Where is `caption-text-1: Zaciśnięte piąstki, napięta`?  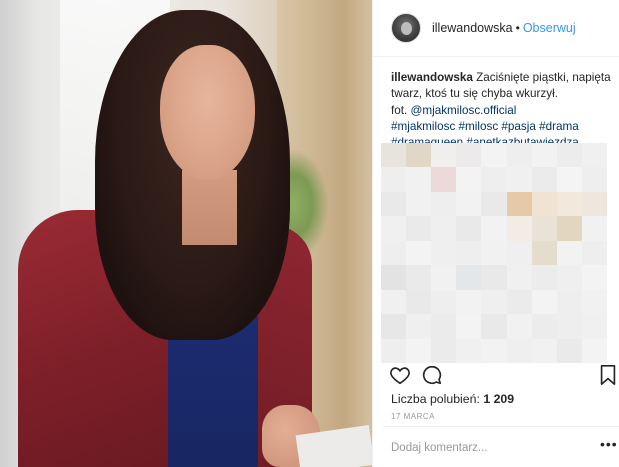
caption-text-1: Zaciśnięte piąstki, napięta is located at coordinates (541, 77).